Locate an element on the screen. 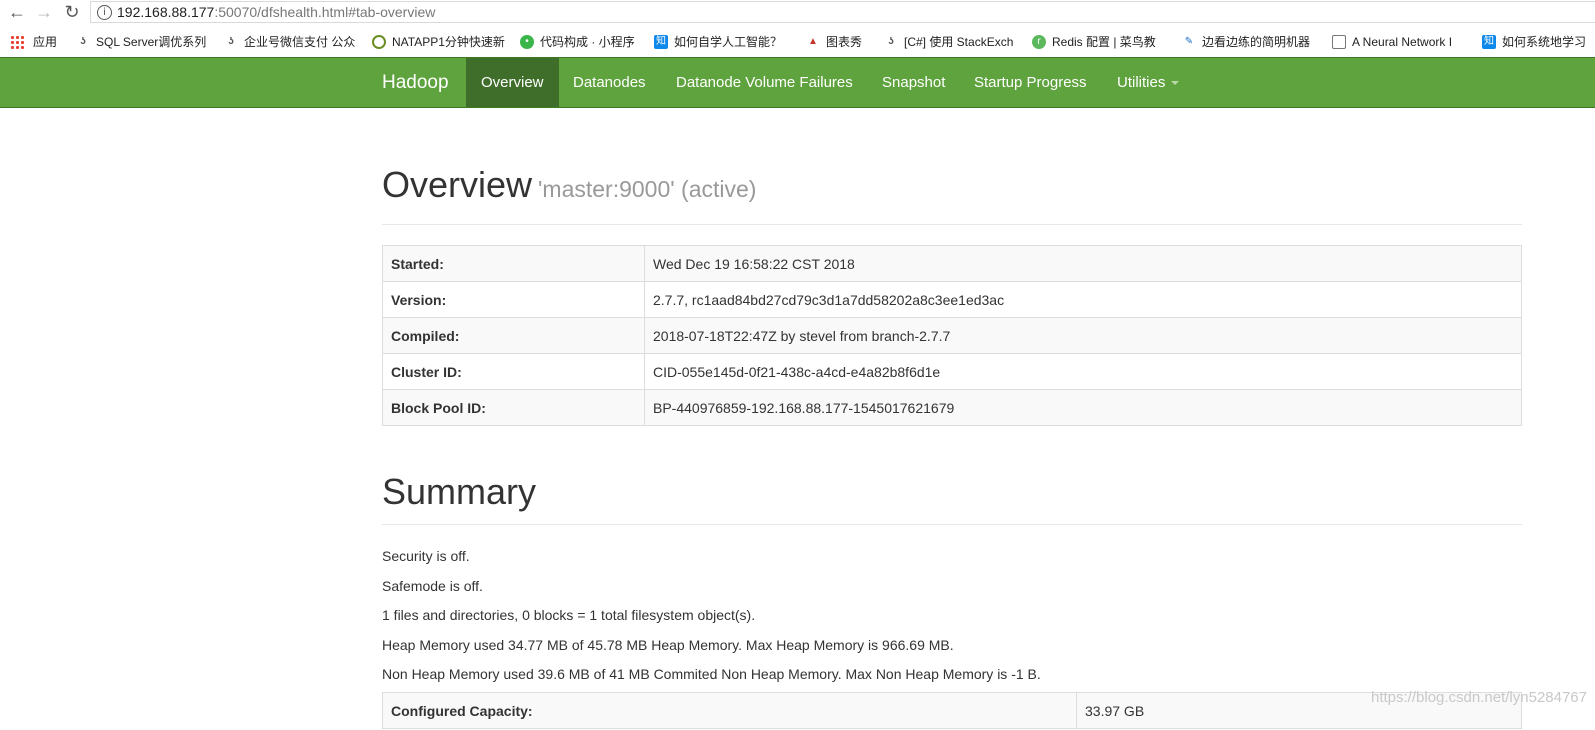 The height and width of the screenshot is (730, 1595). page-icon is located at coordinates (1339, 41).